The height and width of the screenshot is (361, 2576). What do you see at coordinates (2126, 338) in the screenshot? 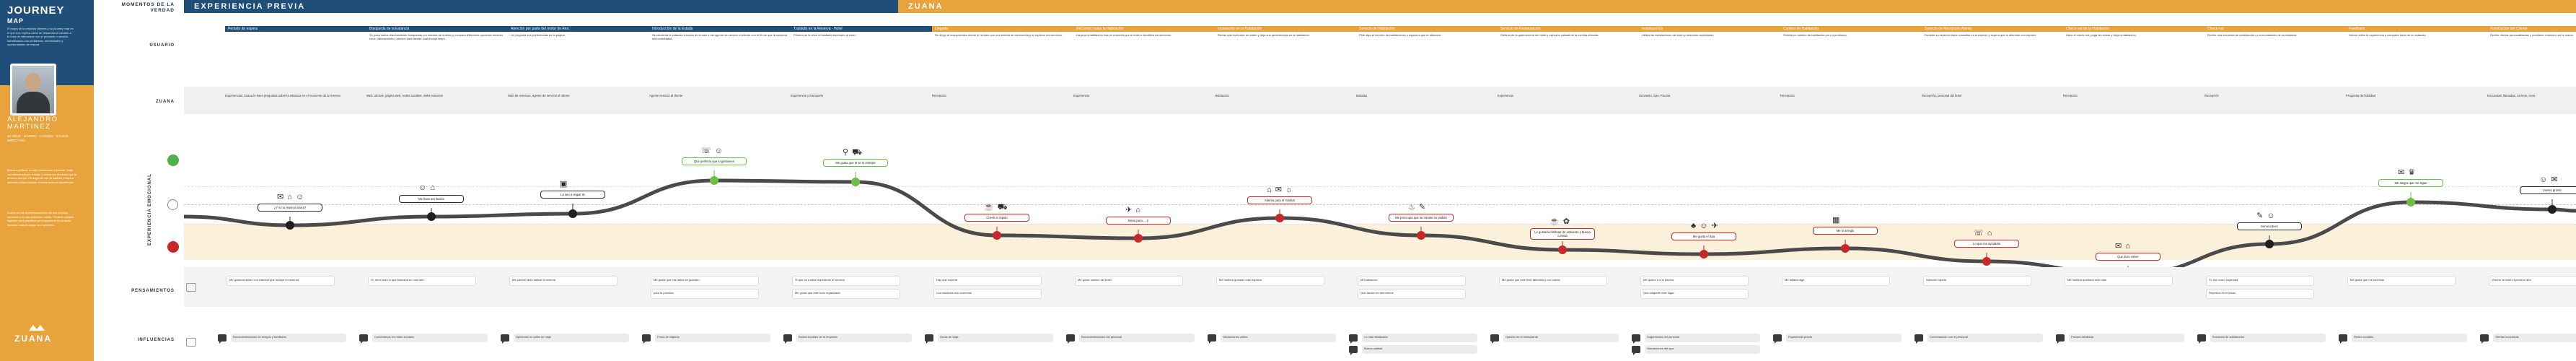
I see `influence-card: Factura detallada` at bounding box center [2126, 338].